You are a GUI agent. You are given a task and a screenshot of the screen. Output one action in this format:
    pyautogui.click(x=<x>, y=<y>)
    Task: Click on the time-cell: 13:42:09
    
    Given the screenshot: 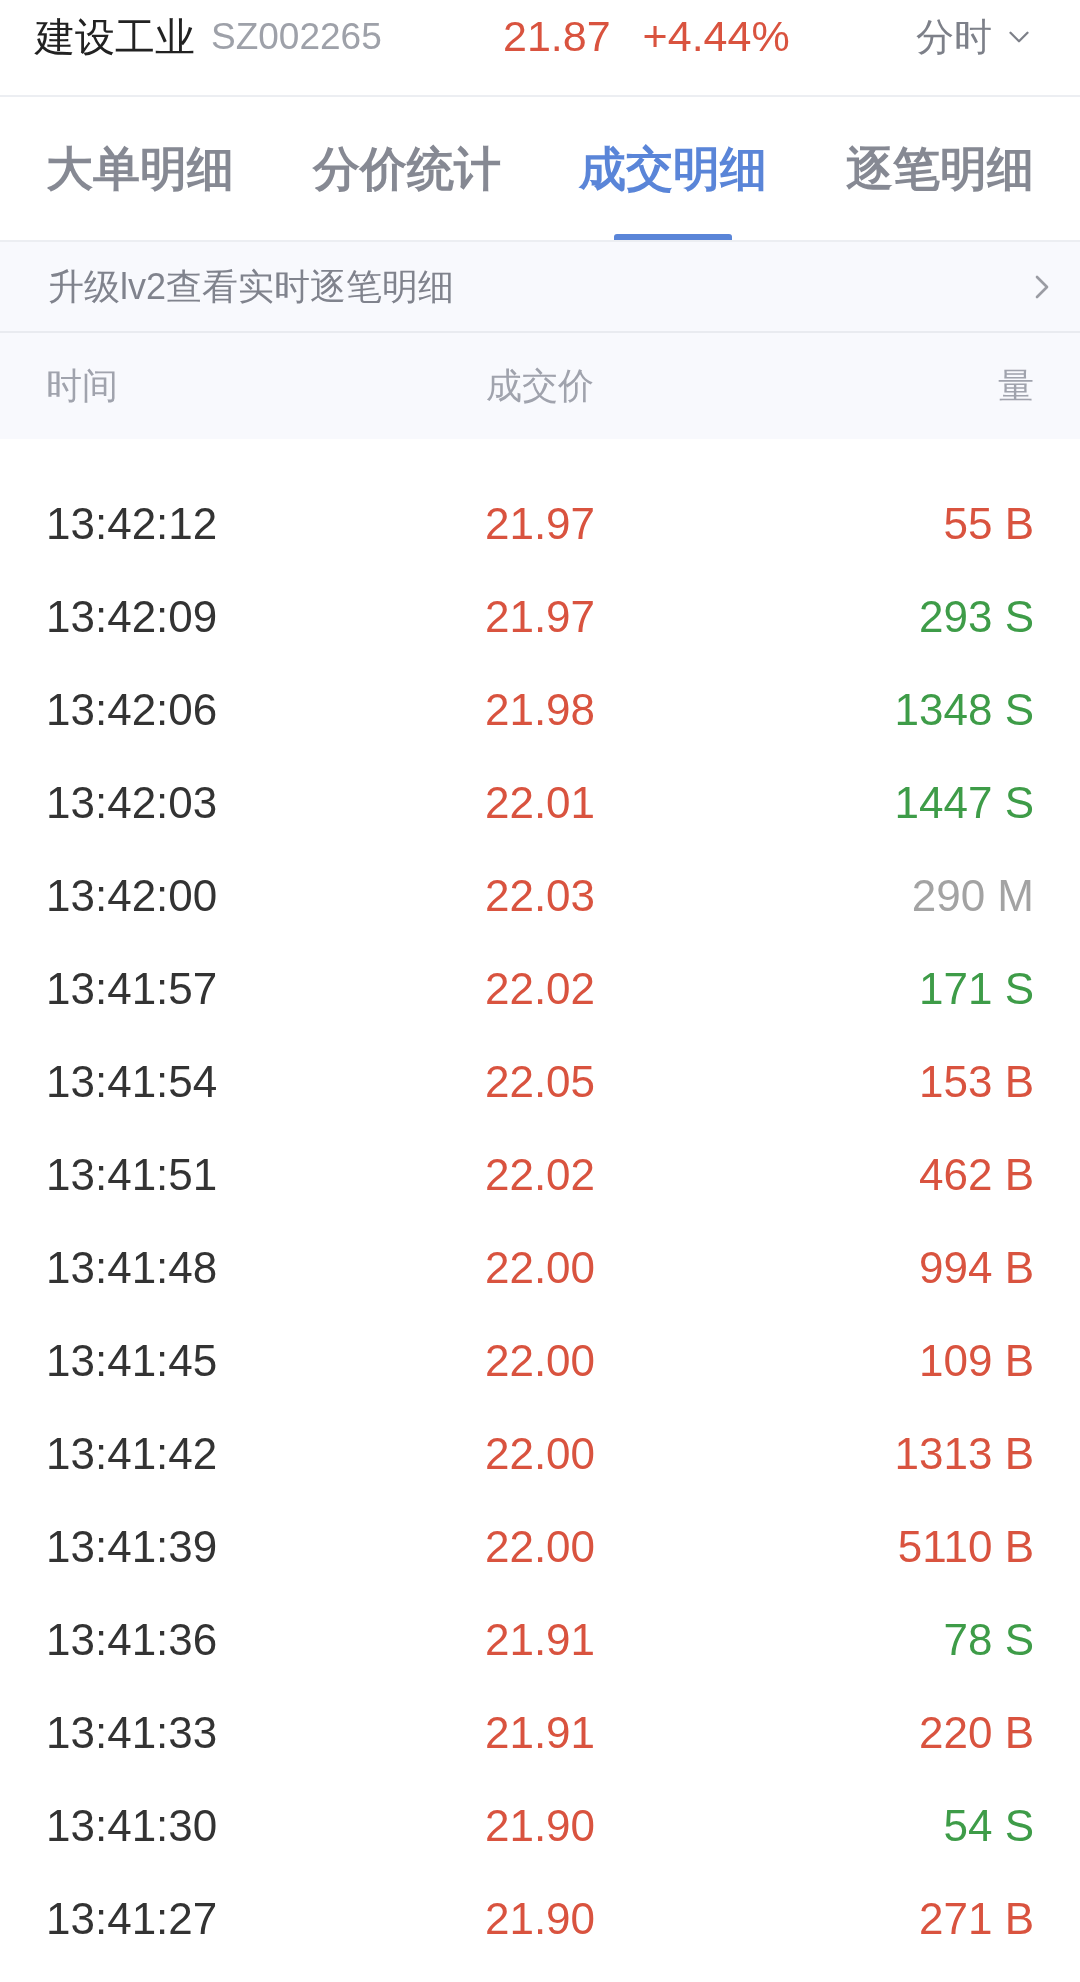 What is the action you would take?
    pyautogui.click(x=132, y=616)
    